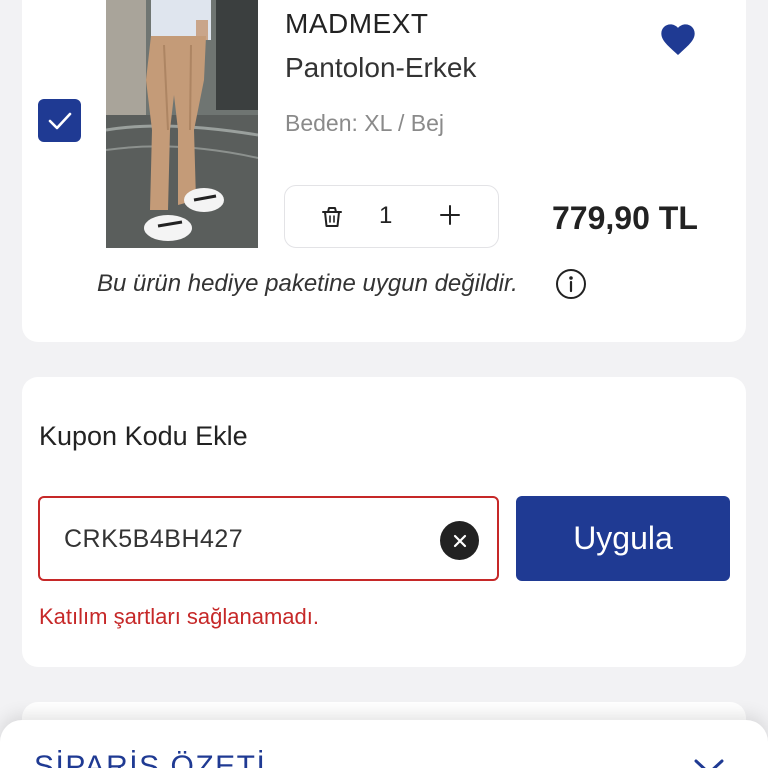 Image resolution: width=768 pixels, height=768 pixels. I want to click on summary-toggle-button, so click(709, 761).